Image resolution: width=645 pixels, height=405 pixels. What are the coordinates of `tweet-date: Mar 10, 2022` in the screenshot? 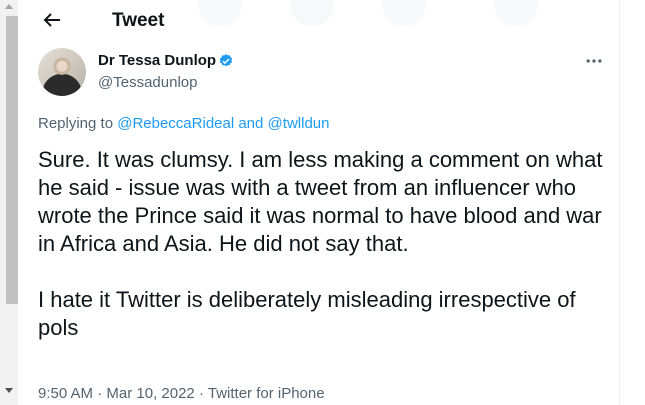 It's located at (150, 393).